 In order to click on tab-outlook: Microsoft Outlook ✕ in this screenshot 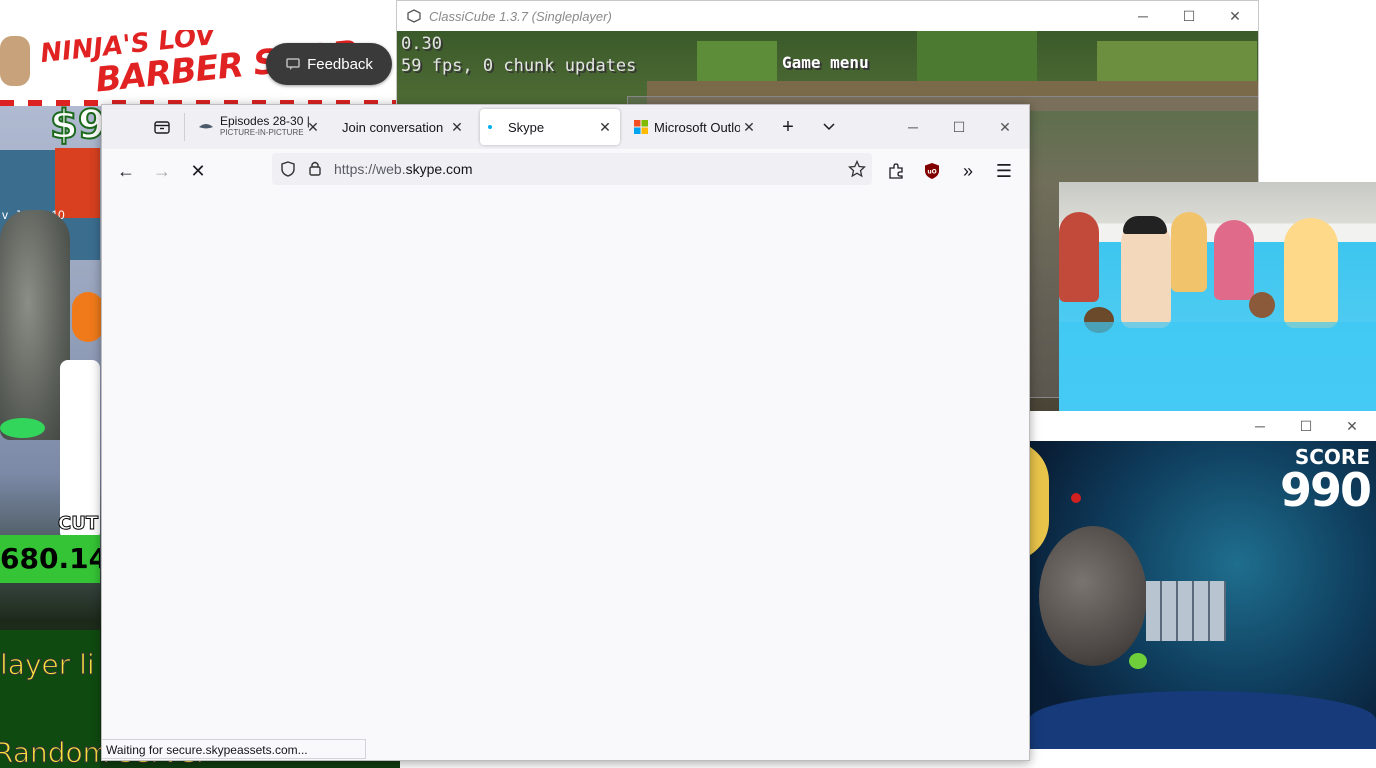, I will do `click(695, 127)`.